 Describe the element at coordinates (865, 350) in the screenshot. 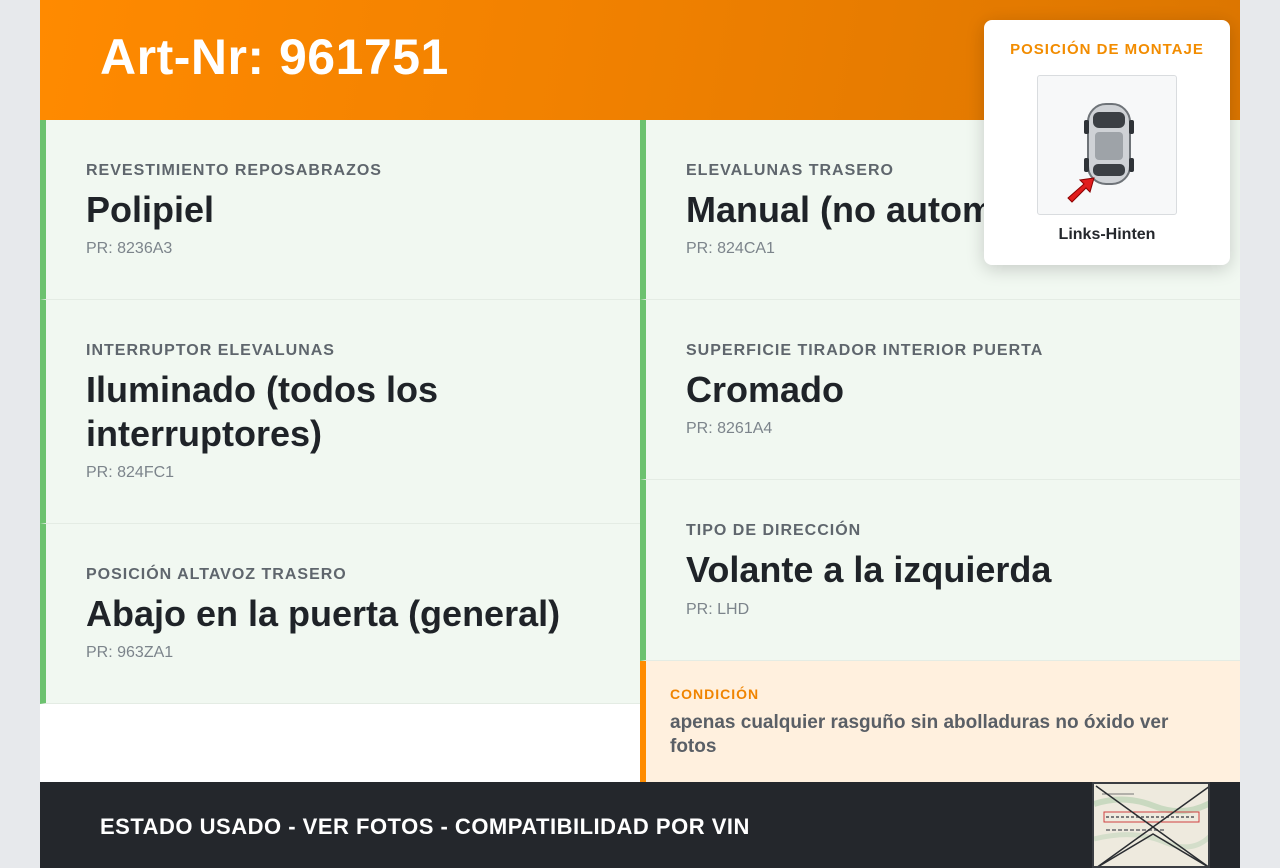

I see `spec-label: SUPERFICIE TIRADOR INTERIOR PUERTA` at that location.